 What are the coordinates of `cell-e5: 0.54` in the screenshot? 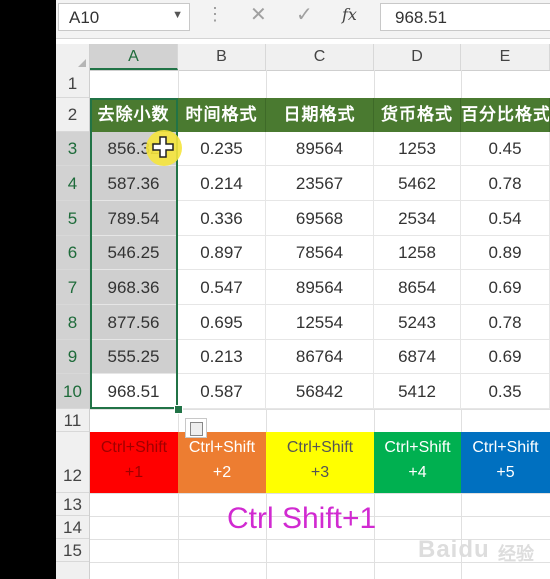 It's located at (505, 218).